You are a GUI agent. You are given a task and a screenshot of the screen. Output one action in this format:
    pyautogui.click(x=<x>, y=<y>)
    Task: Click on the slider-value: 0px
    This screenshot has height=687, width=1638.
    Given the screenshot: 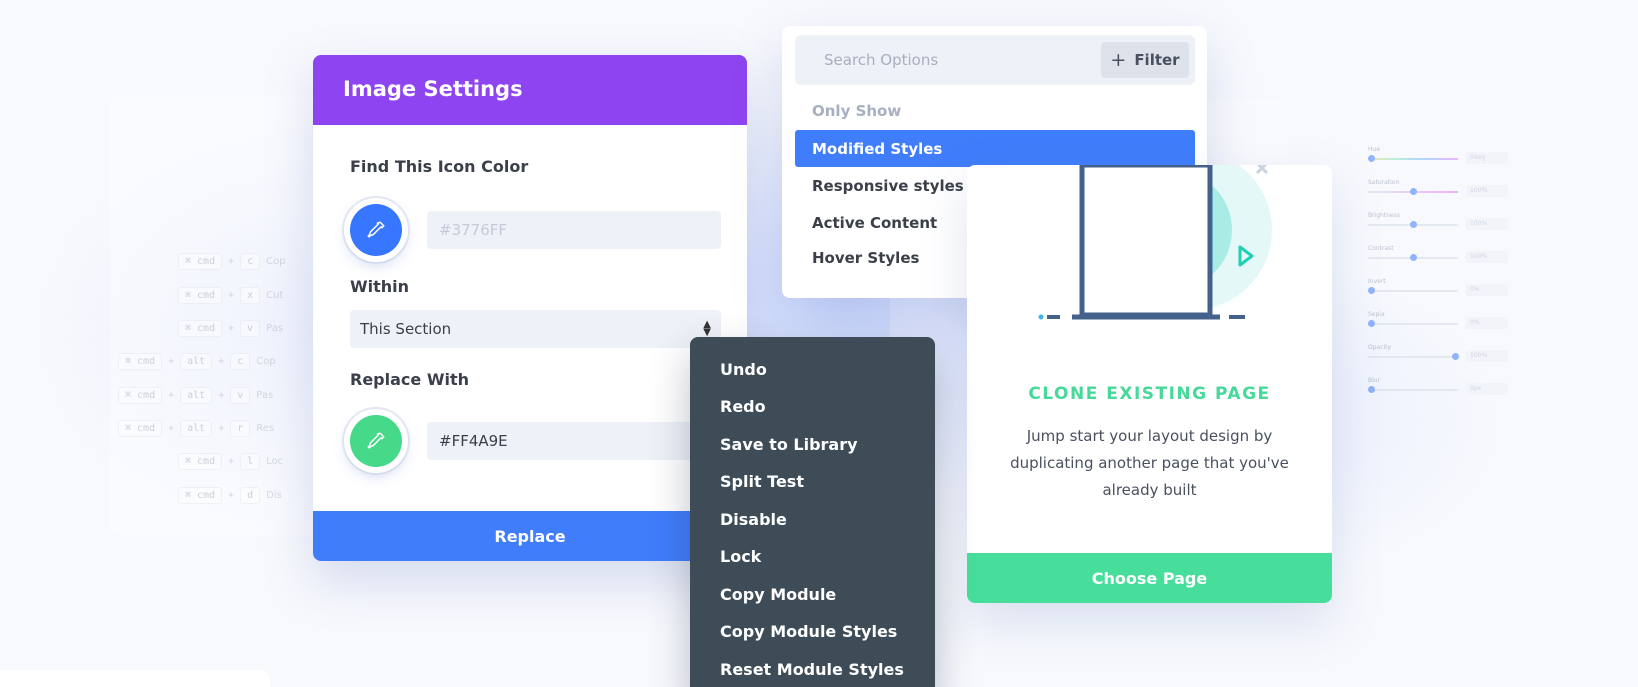 What is the action you would take?
    pyautogui.click(x=1487, y=389)
    